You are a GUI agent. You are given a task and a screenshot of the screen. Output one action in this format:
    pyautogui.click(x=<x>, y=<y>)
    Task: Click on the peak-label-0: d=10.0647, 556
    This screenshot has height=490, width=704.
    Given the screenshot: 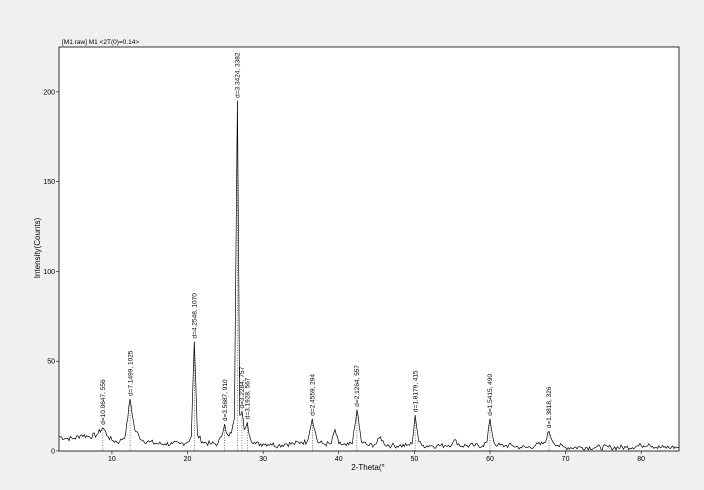 What is the action you would take?
    pyautogui.click(x=103, y=402)
    